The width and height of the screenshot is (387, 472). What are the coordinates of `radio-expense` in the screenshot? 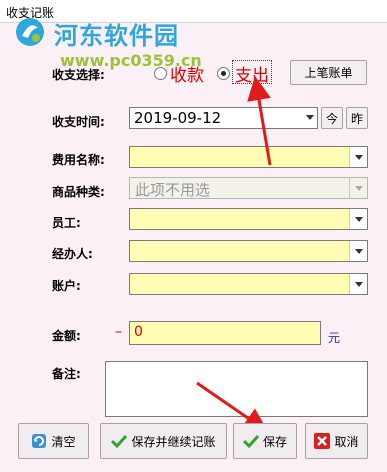 It's located at (223, 73).